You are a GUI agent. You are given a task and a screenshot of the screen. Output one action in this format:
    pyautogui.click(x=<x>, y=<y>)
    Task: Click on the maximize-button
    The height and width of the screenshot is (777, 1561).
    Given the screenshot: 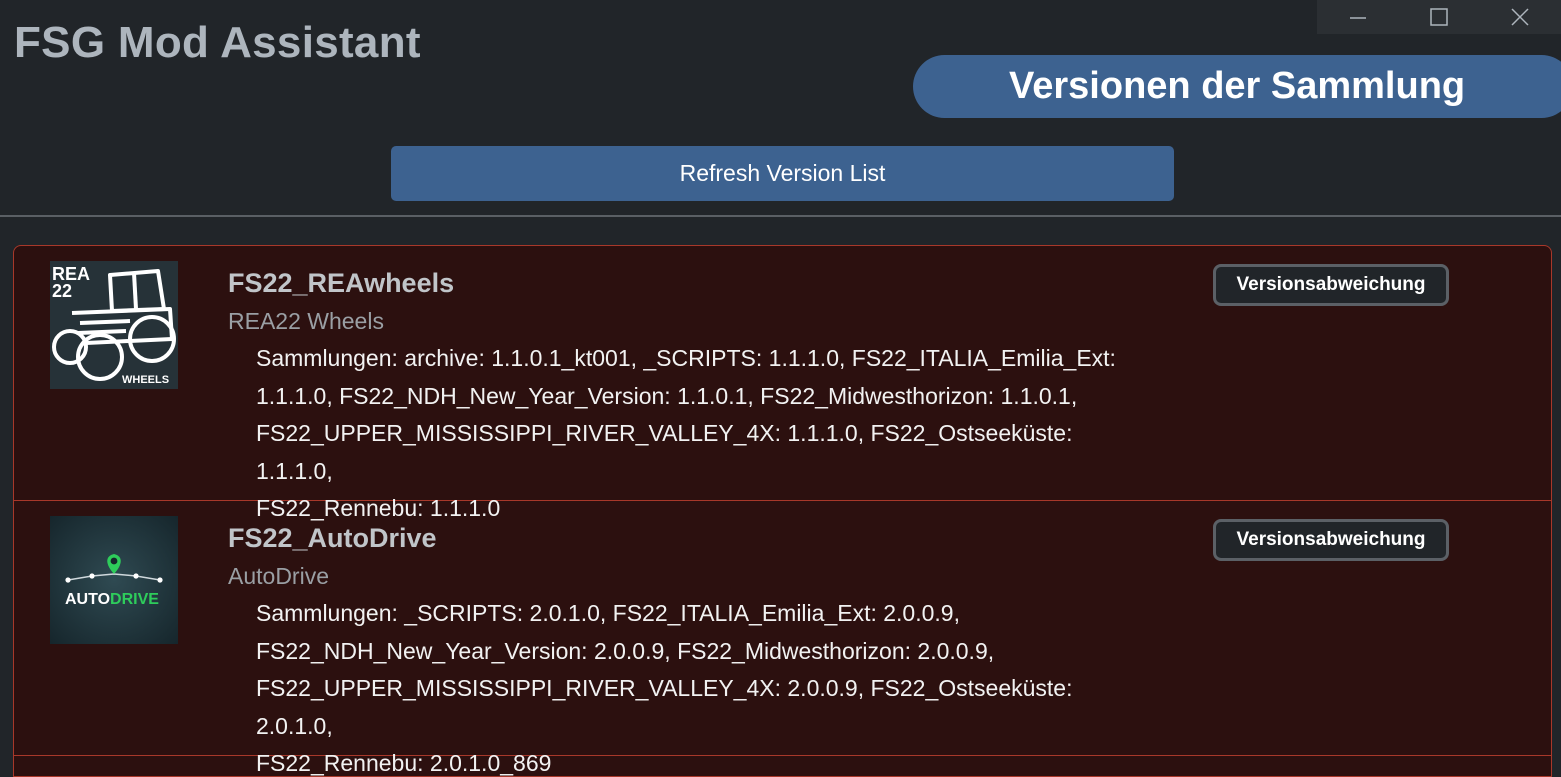 What is the action you would take?
    pyautogui.click(x=1438, y=17)
    